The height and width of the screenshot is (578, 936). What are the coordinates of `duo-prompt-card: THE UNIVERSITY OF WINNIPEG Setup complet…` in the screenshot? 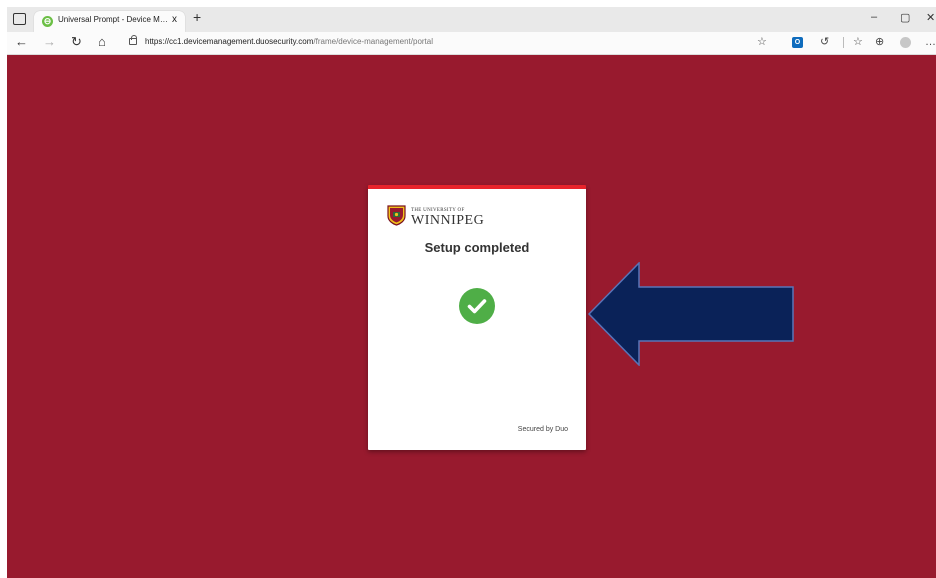 It's located at (477, 317).